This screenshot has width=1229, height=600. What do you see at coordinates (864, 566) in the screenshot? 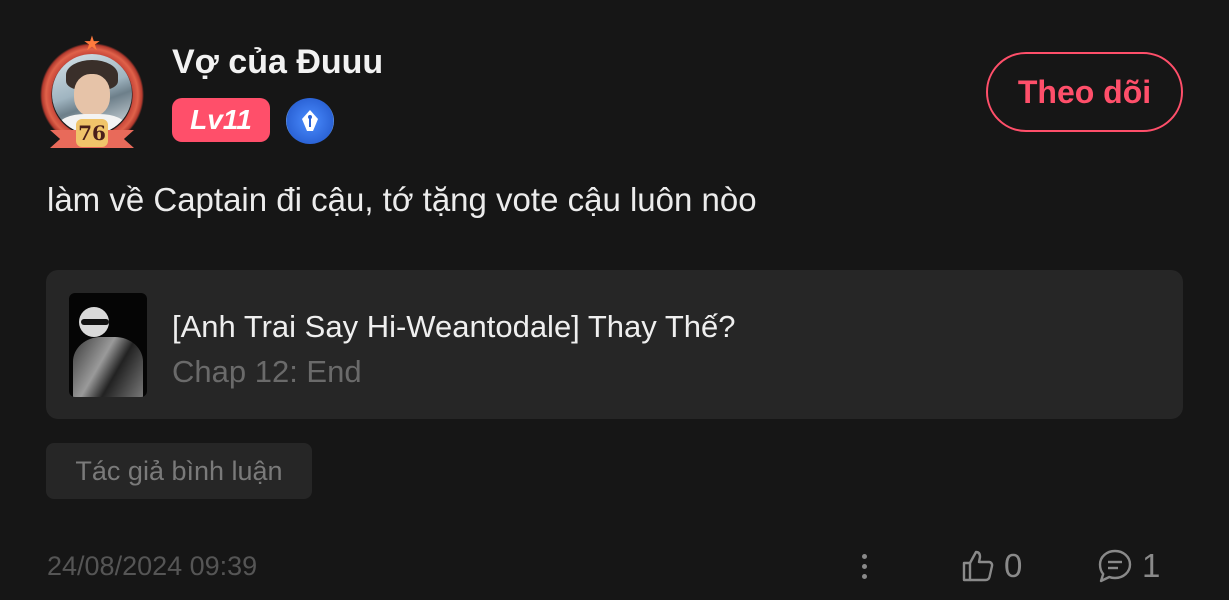
I see `more-vertical-icon` at bounding box center [864, 566].